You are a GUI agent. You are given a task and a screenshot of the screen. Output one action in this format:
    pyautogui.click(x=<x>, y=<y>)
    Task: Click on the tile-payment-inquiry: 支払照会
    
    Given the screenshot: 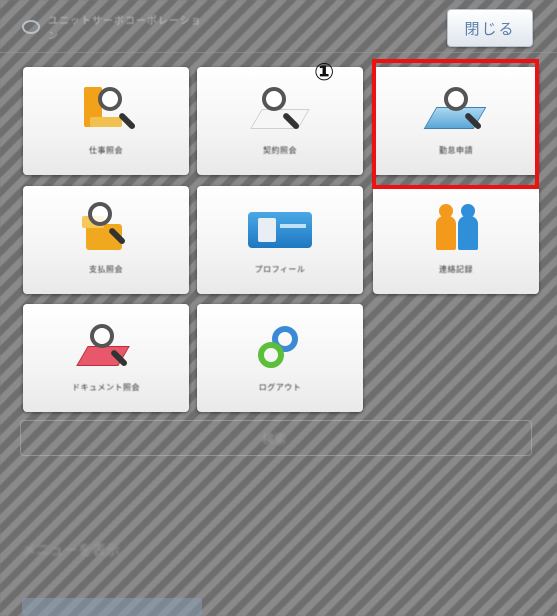 What is the action you would take?
    pyautogui.click(x=106, y=240)
    